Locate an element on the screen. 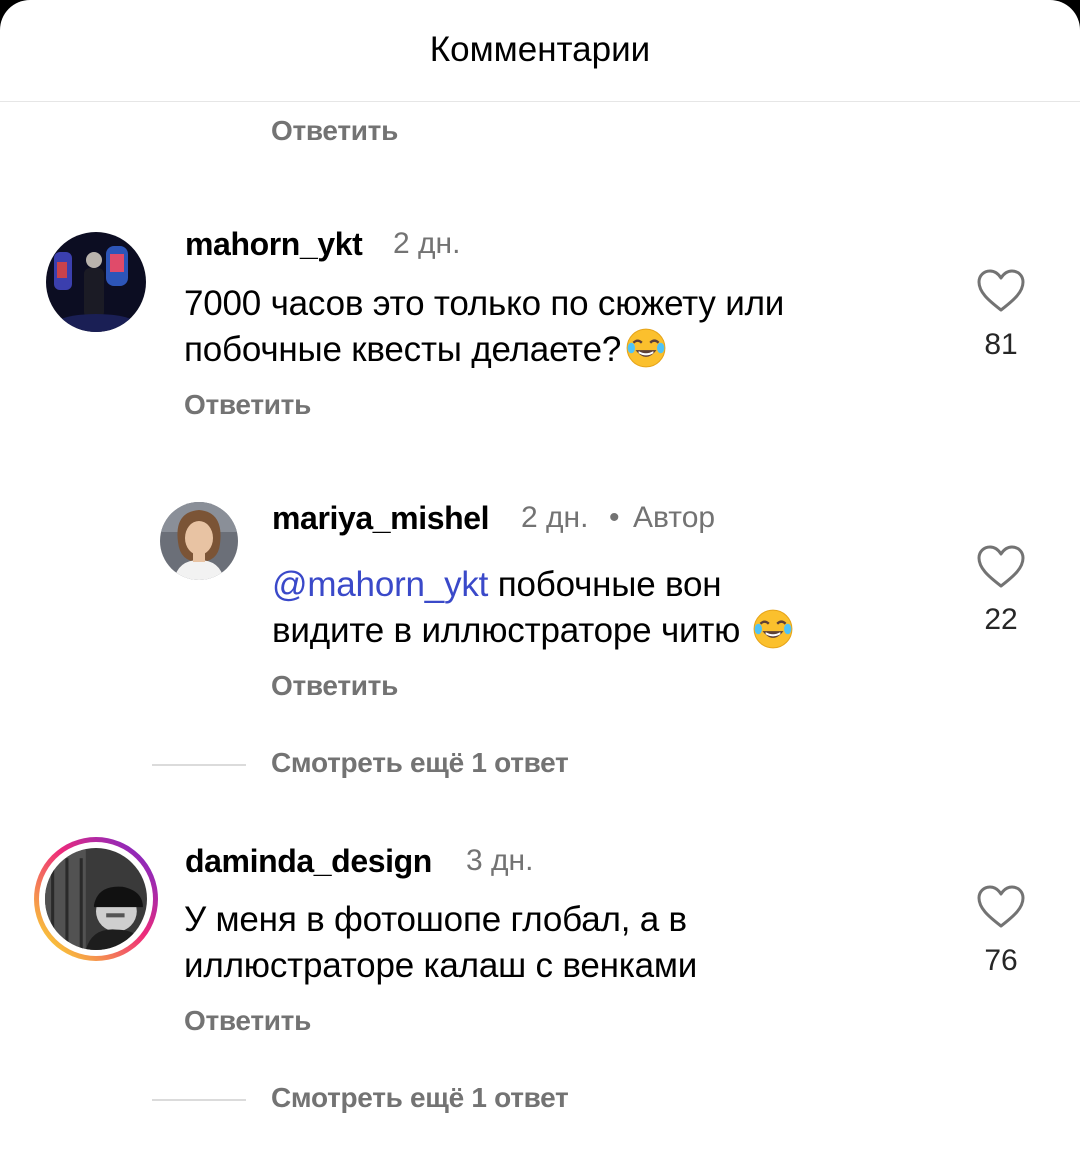 Image resolution: width=1080 pixels, height=1152 pixels. comment-text-line: @mahorn_ykt побочные вон is located at coordinates (612, 585).